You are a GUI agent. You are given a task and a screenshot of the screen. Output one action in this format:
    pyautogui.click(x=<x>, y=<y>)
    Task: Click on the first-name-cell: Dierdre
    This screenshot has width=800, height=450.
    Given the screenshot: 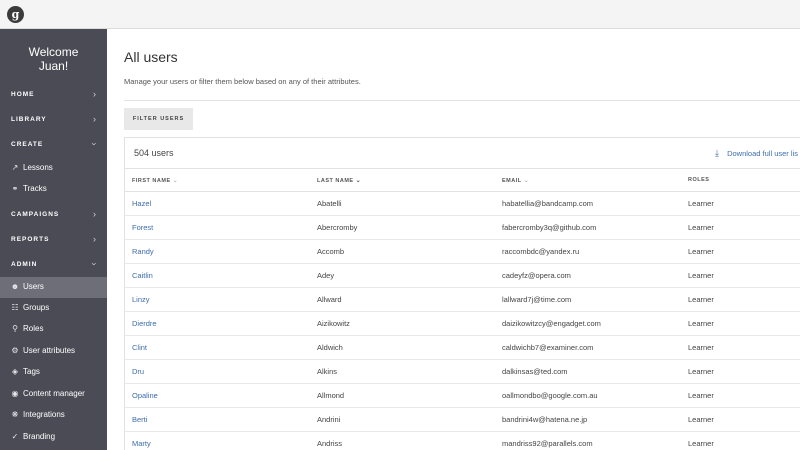 What is the action you would take?
    pyautogui.click(x=144, y=323)
    